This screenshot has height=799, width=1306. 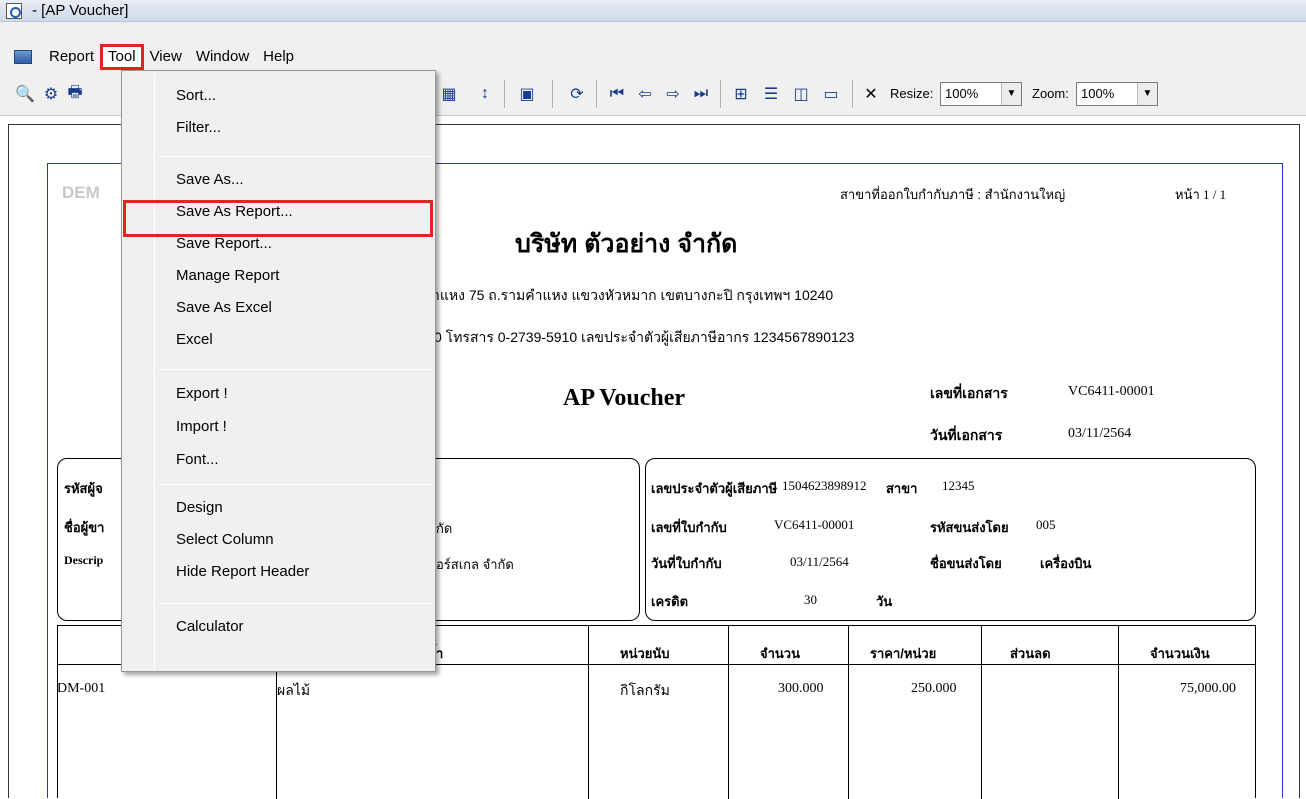 What do you see at coordinates (645, 94) in the screenshot?
I see `previous-page-icon: ⇦` at bounding box center [645, 94].